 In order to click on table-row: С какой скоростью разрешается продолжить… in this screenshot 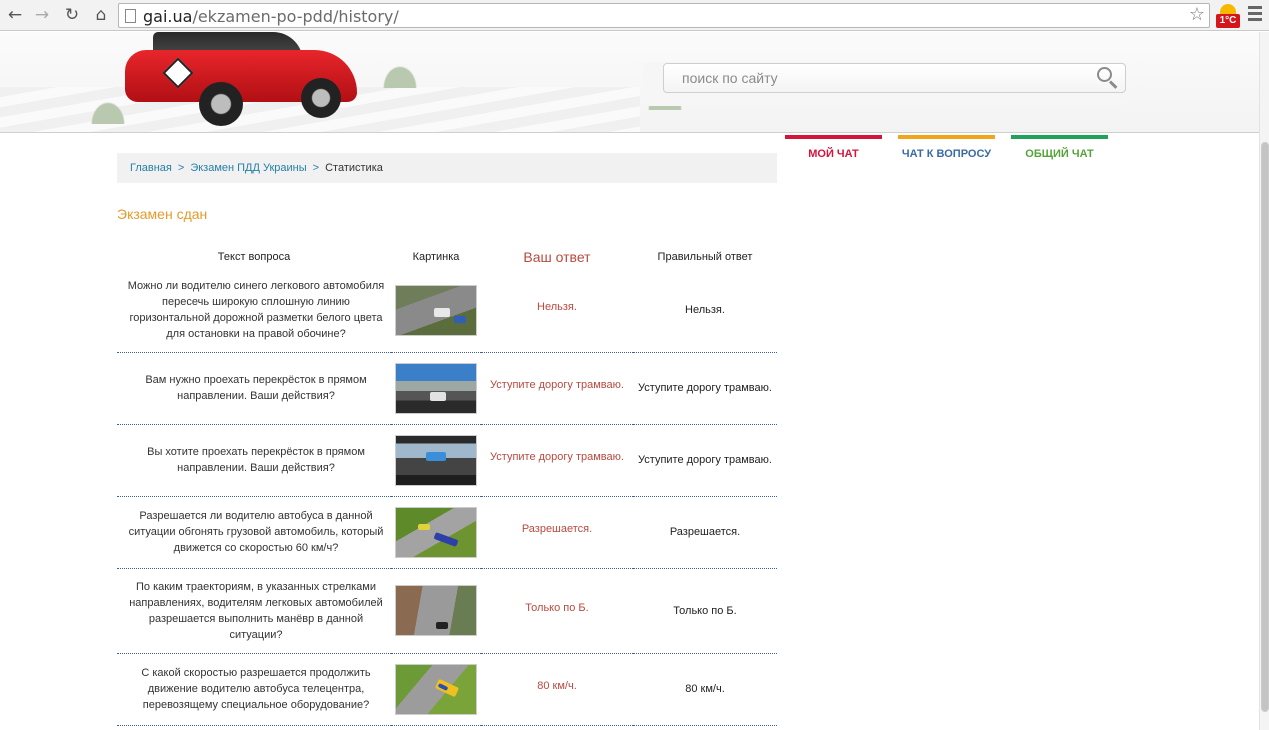, I will do `click(447, 689)`.